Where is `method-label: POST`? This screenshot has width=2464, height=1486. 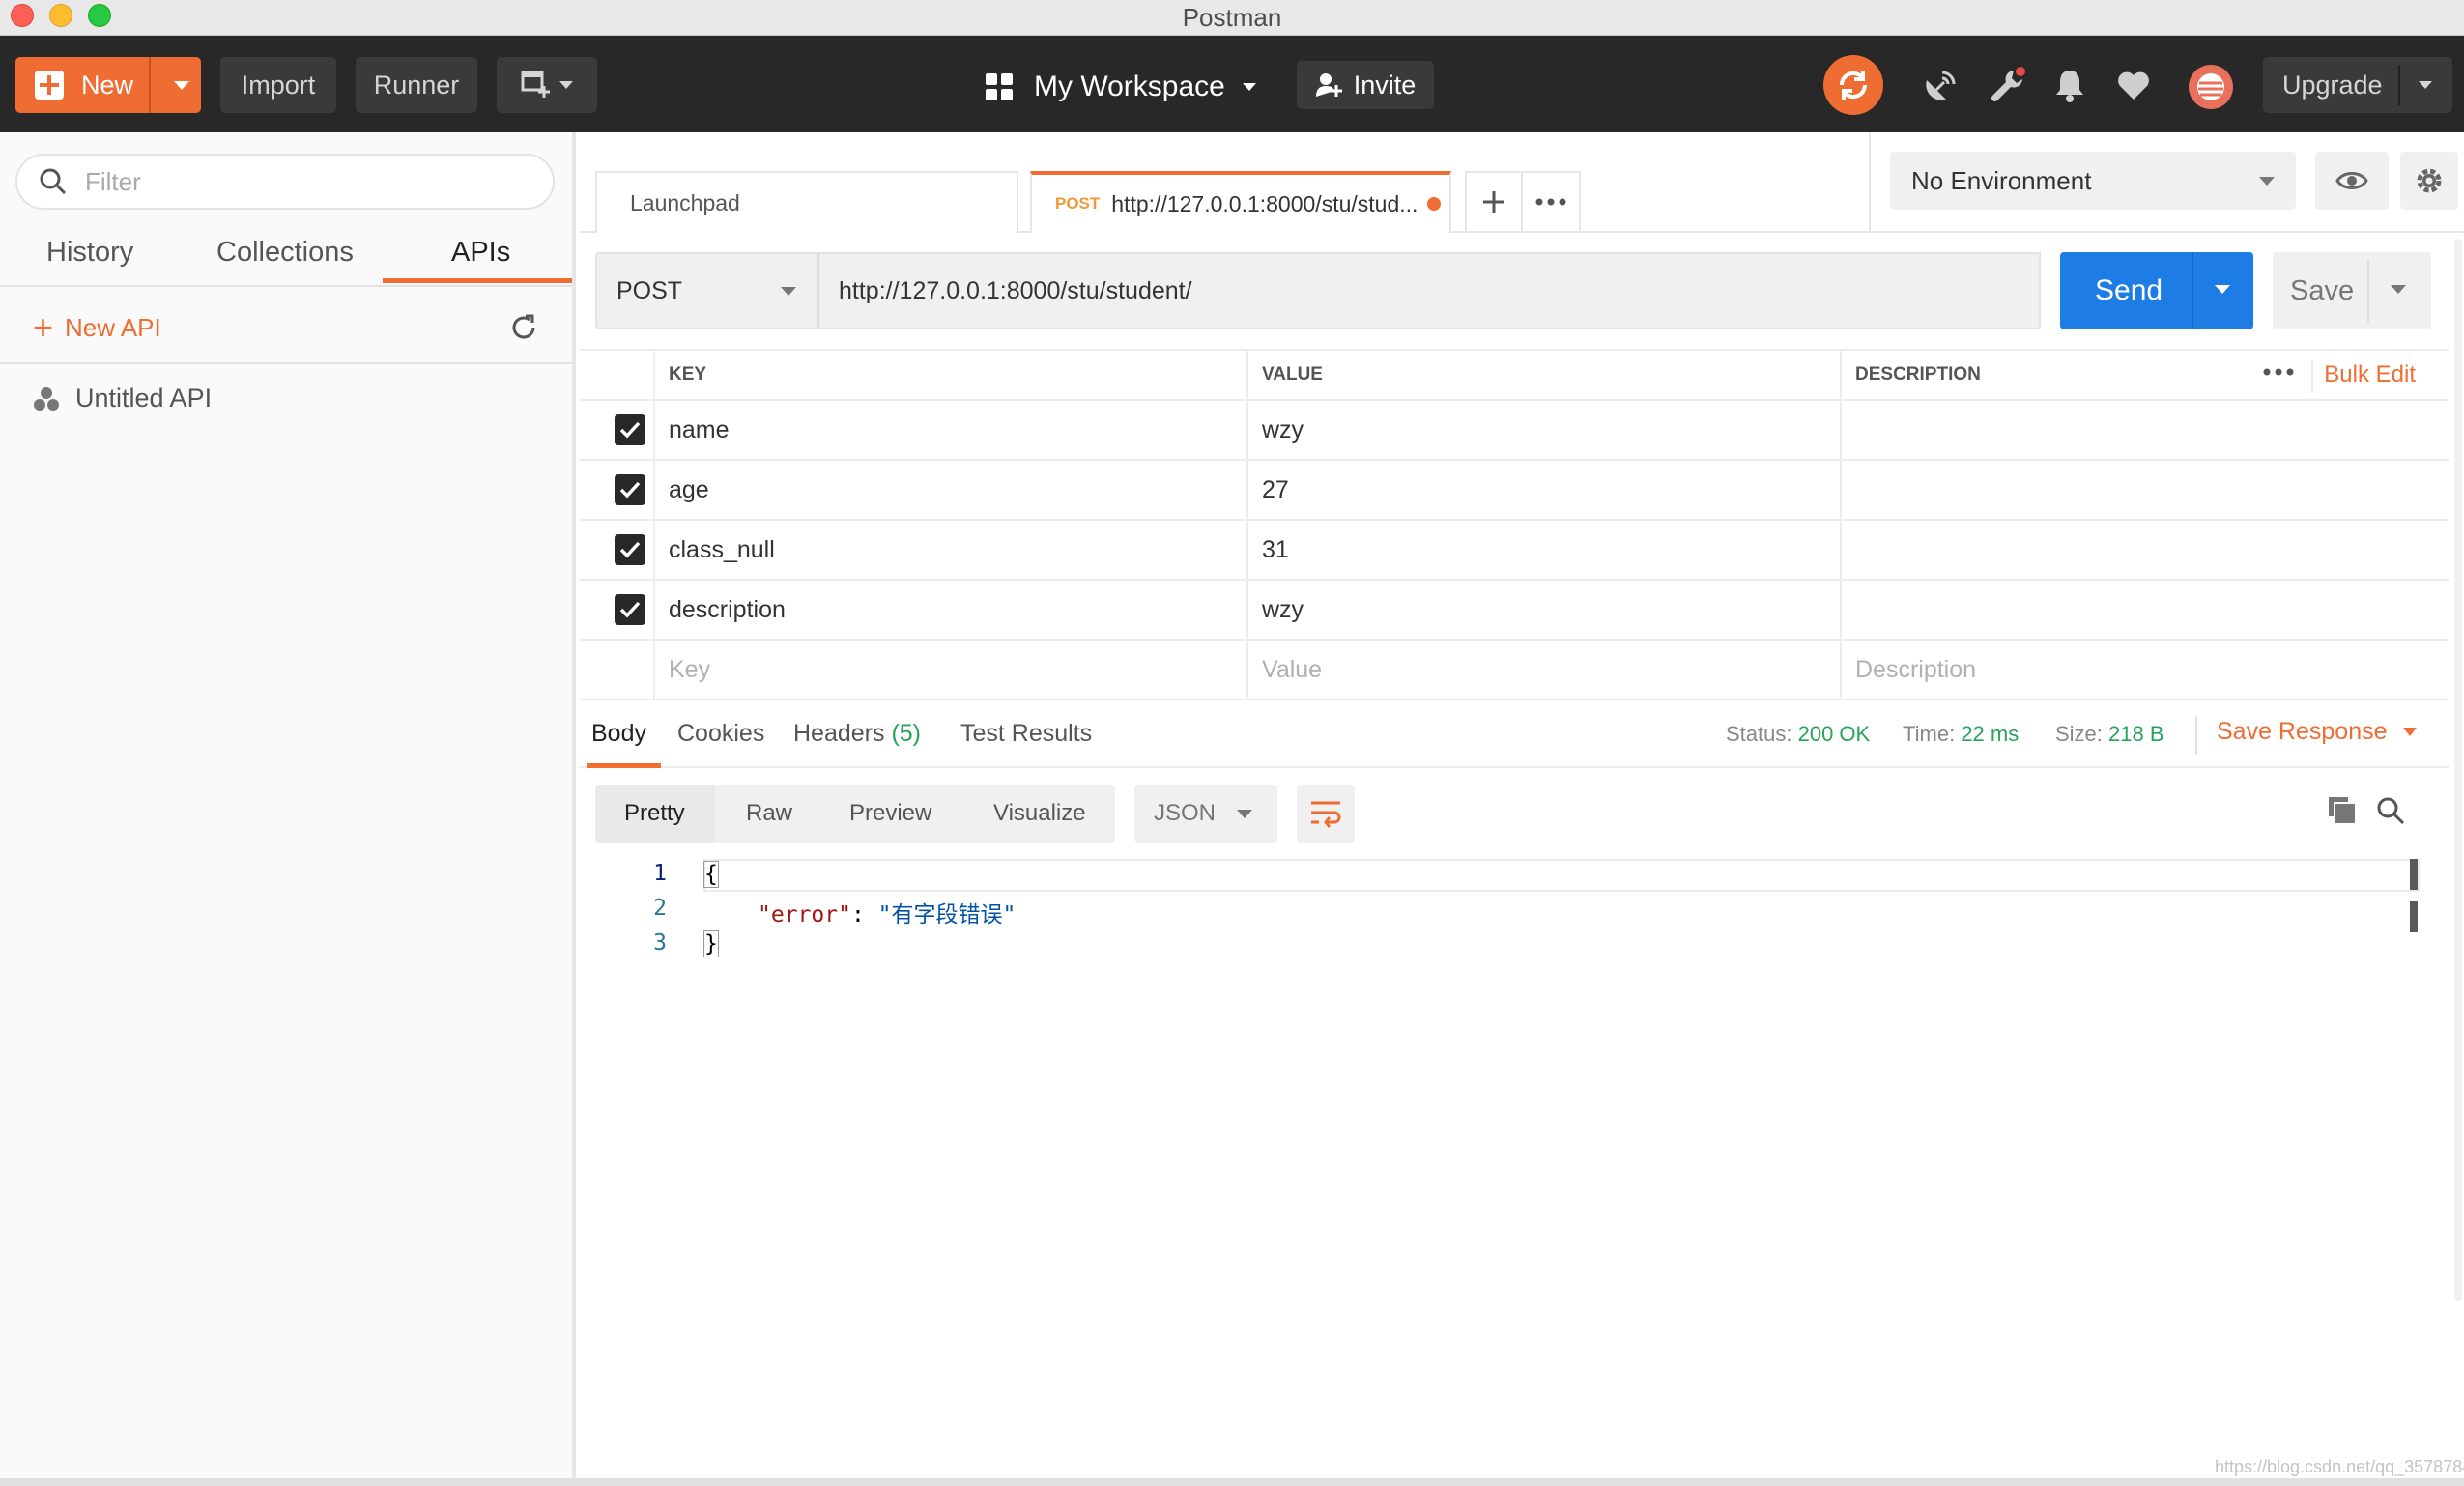 method-label: POST is located at coordinates (649, 290).